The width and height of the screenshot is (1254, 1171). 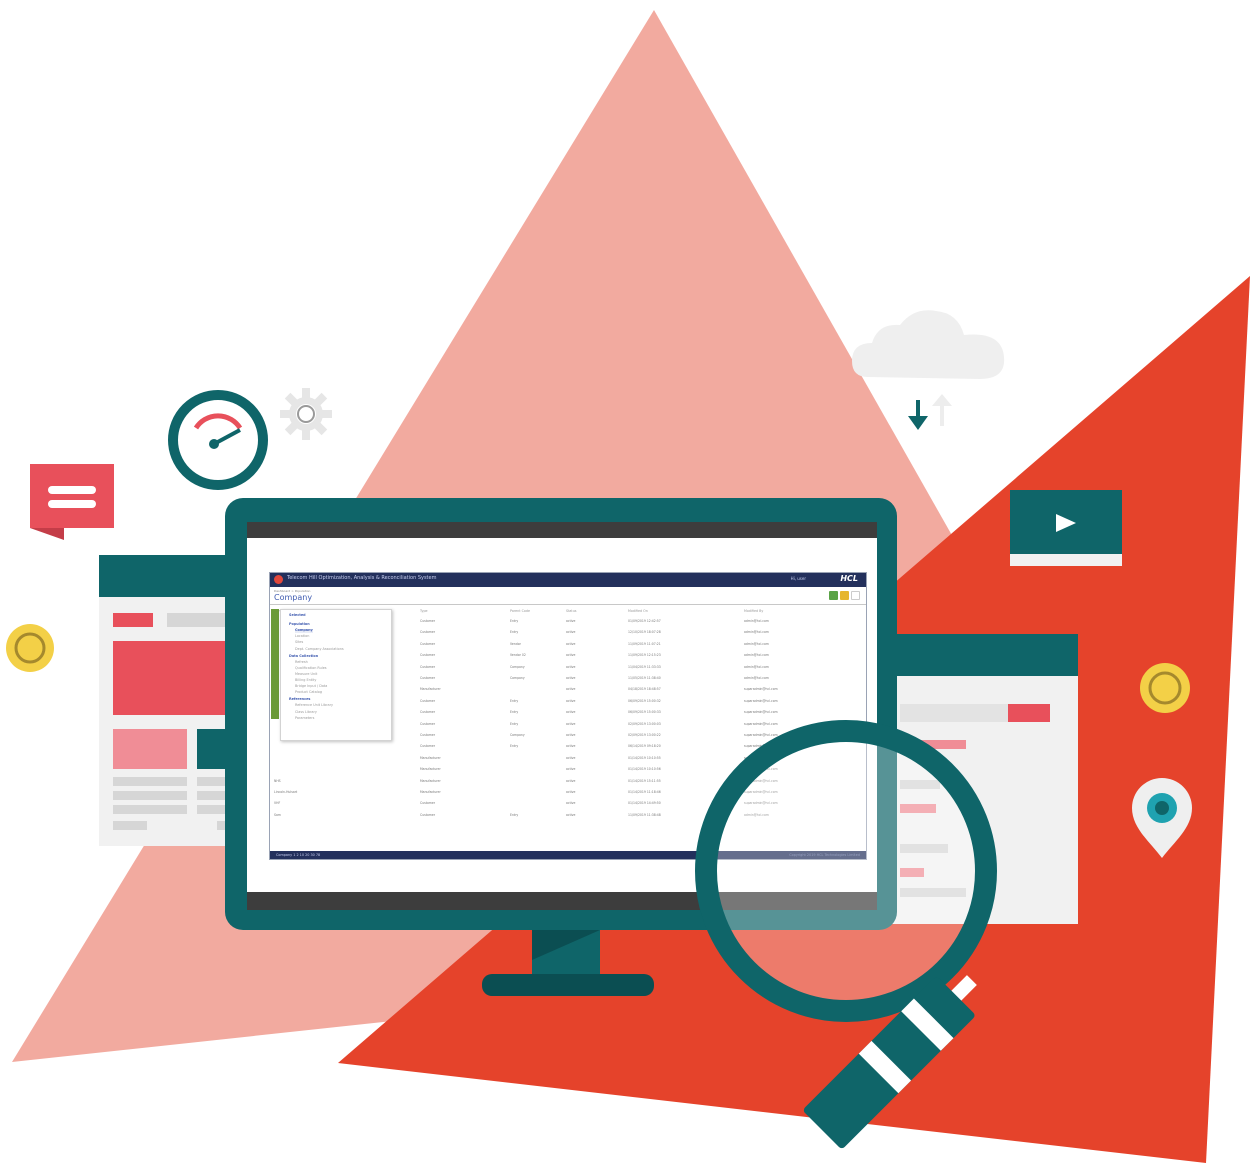 I want to click on table-cell: 11/09/2019 11:07:21, so click(x=644, y=643).